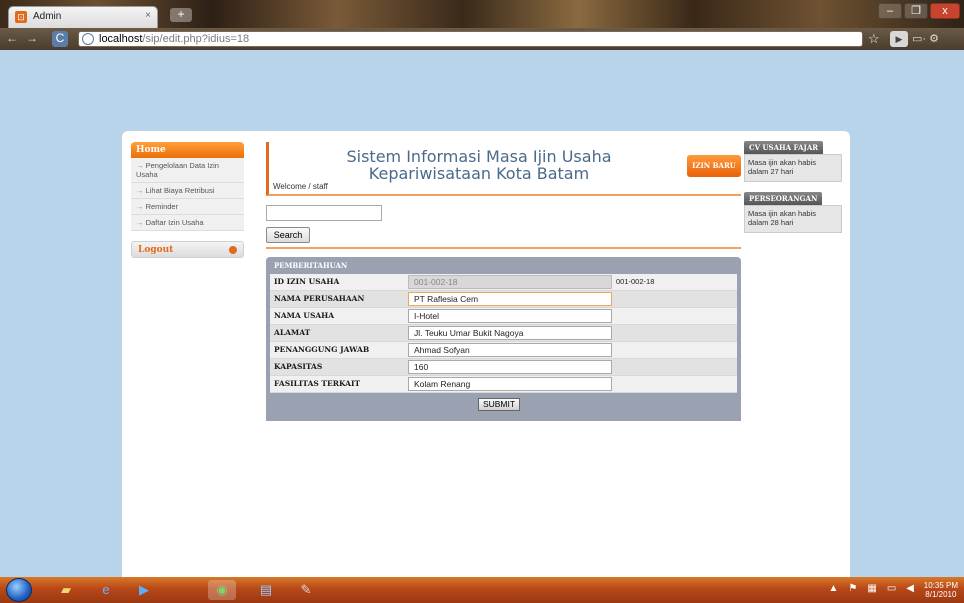 The width and height of the screenshot is (964, 603). Describe the element at coordinates (288, 235) in the screenshot. I see `search-button: Search` at that location.